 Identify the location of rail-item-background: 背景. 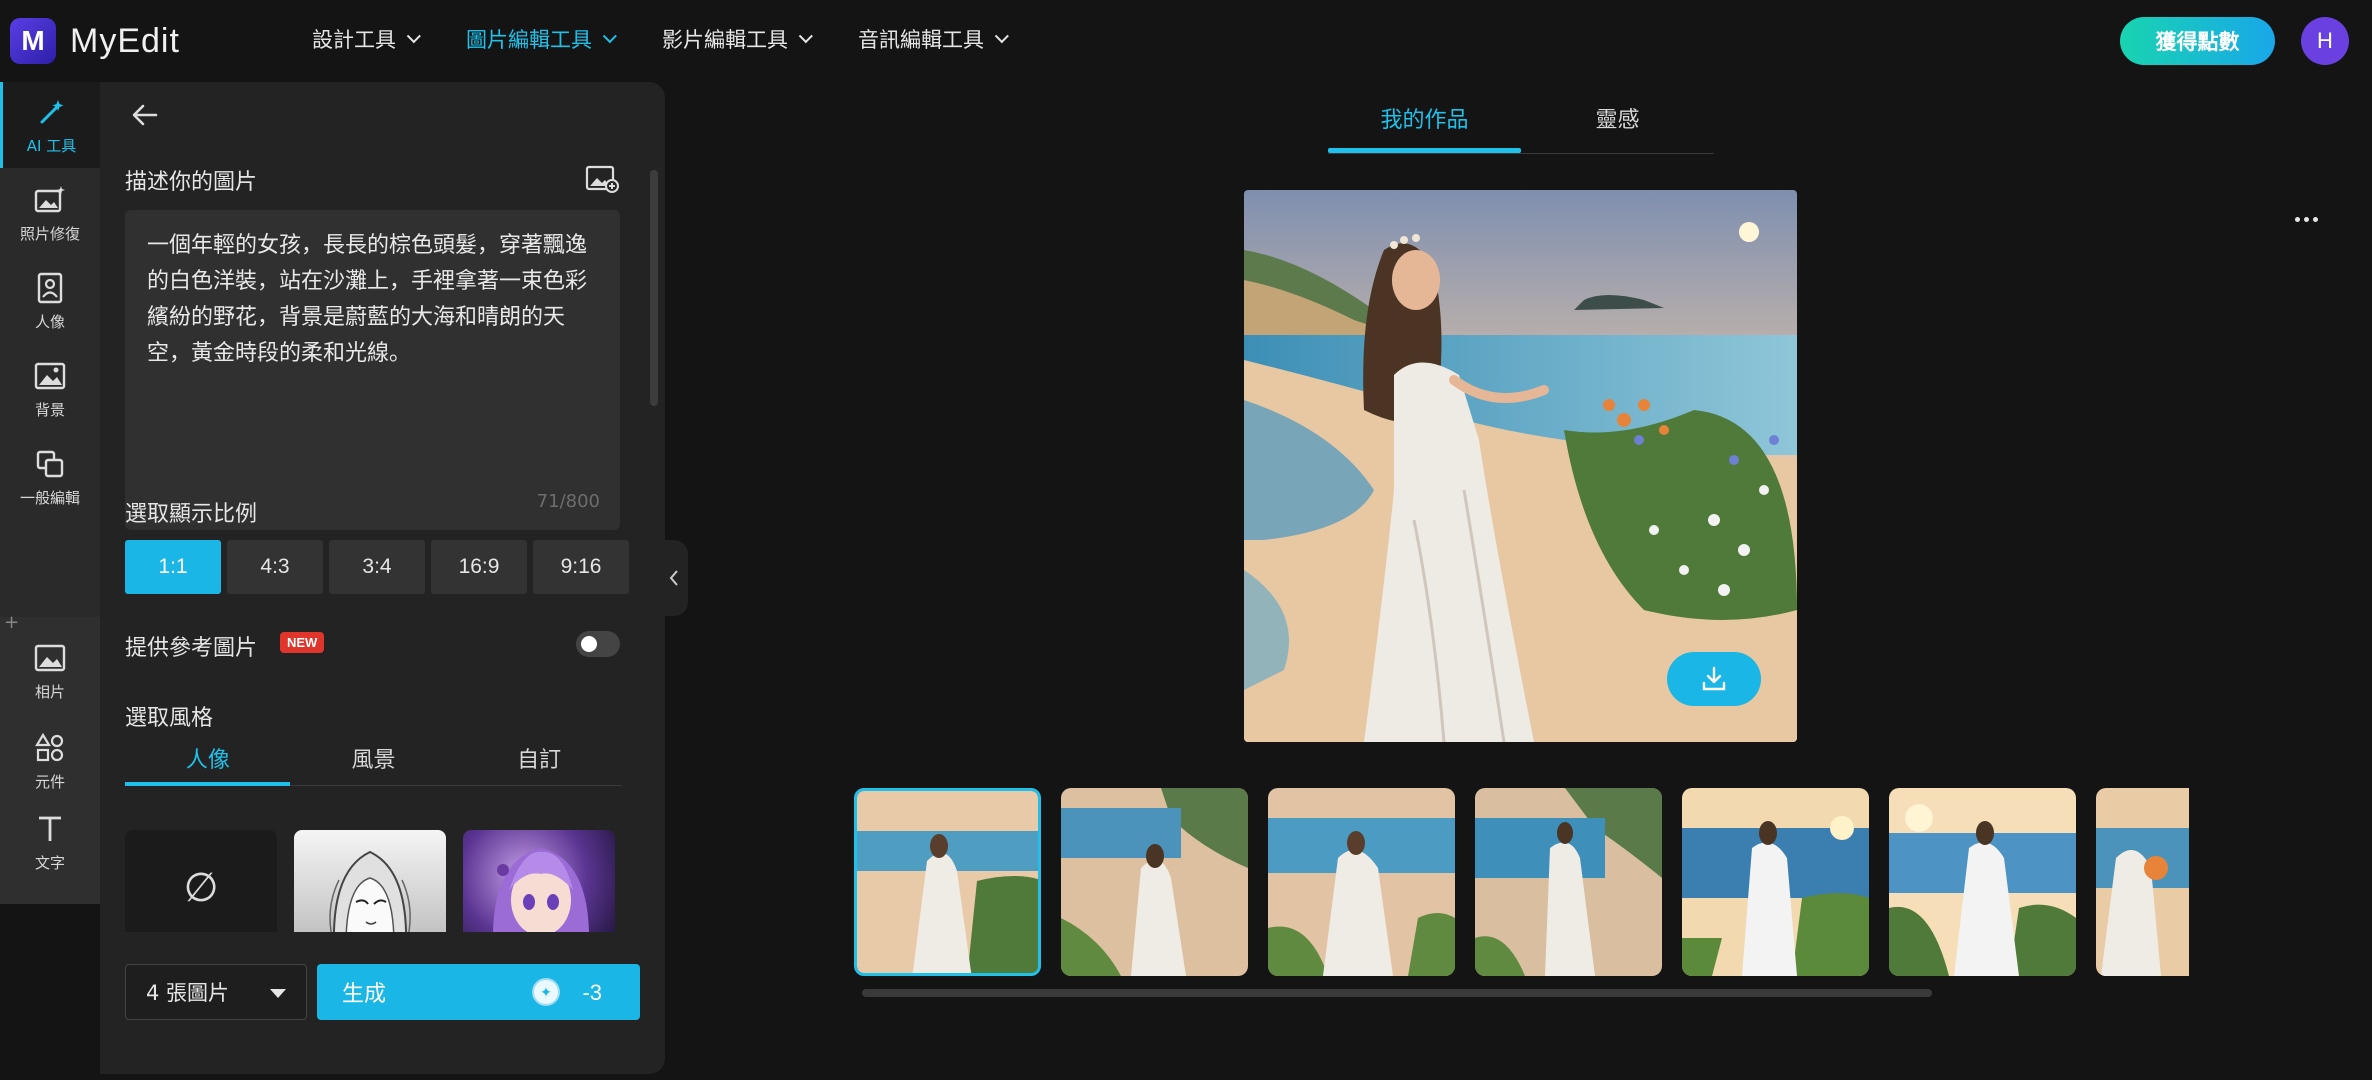
(50, 389).